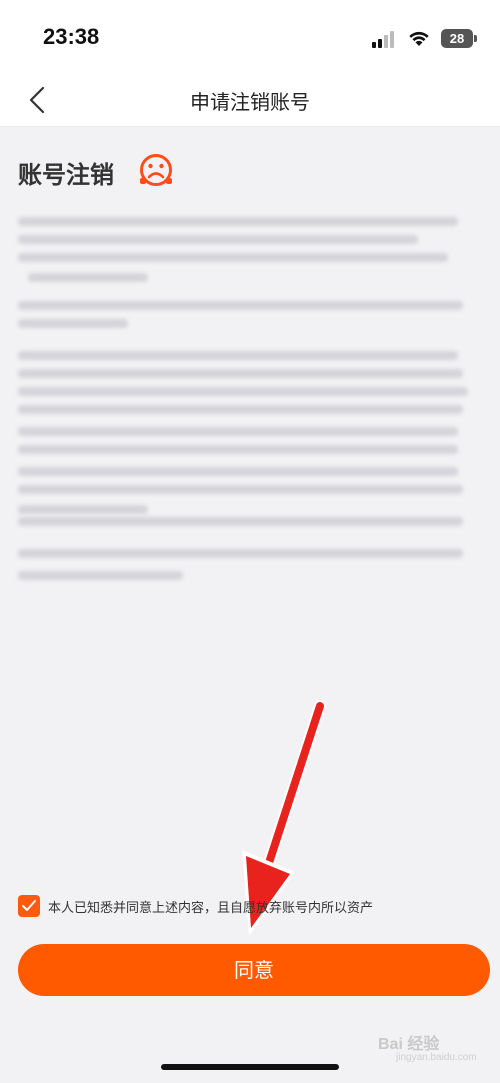 The height and width of the screenshot is (1083, 500). I want to click on battery-indicator: 28, so click(457, 38).